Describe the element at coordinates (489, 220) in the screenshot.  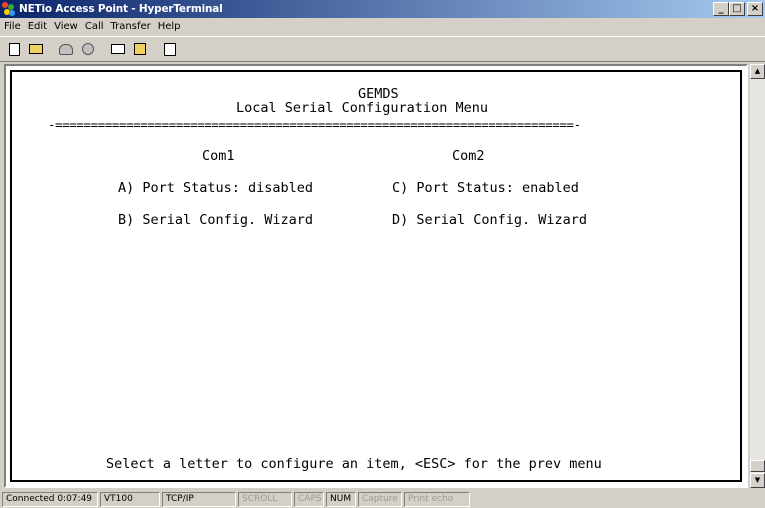
I see `menu-option-d: D) Serial Config. Wizard` at that location.